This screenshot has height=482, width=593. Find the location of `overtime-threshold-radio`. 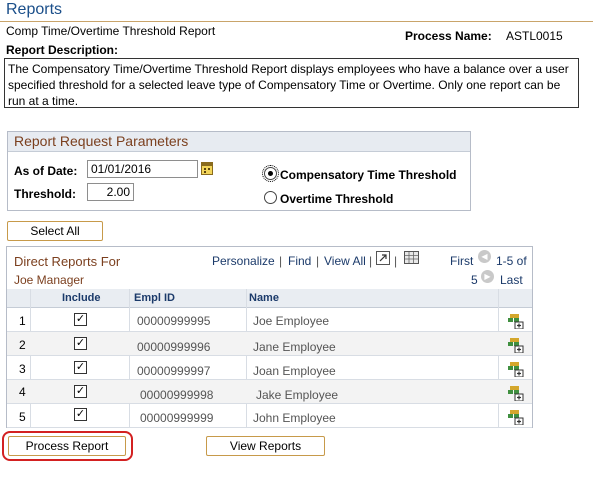

overtime-threshold-radio is located at coordinates (270, 197).